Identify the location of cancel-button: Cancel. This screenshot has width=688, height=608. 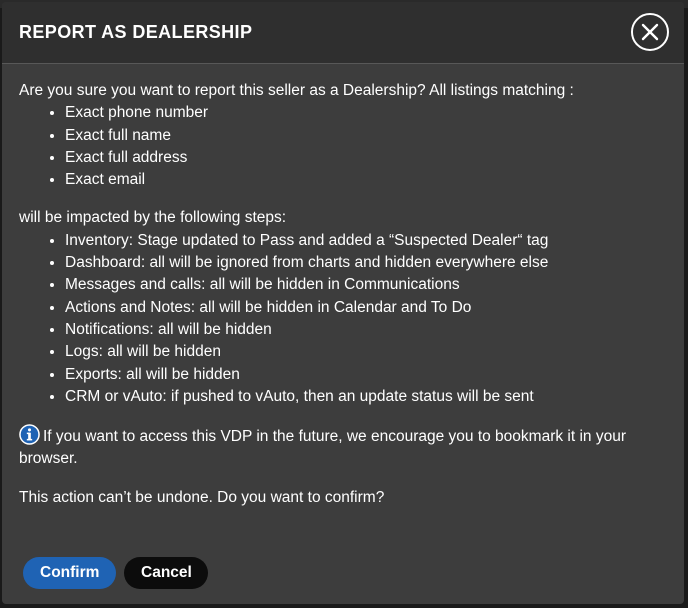
(166, 573).